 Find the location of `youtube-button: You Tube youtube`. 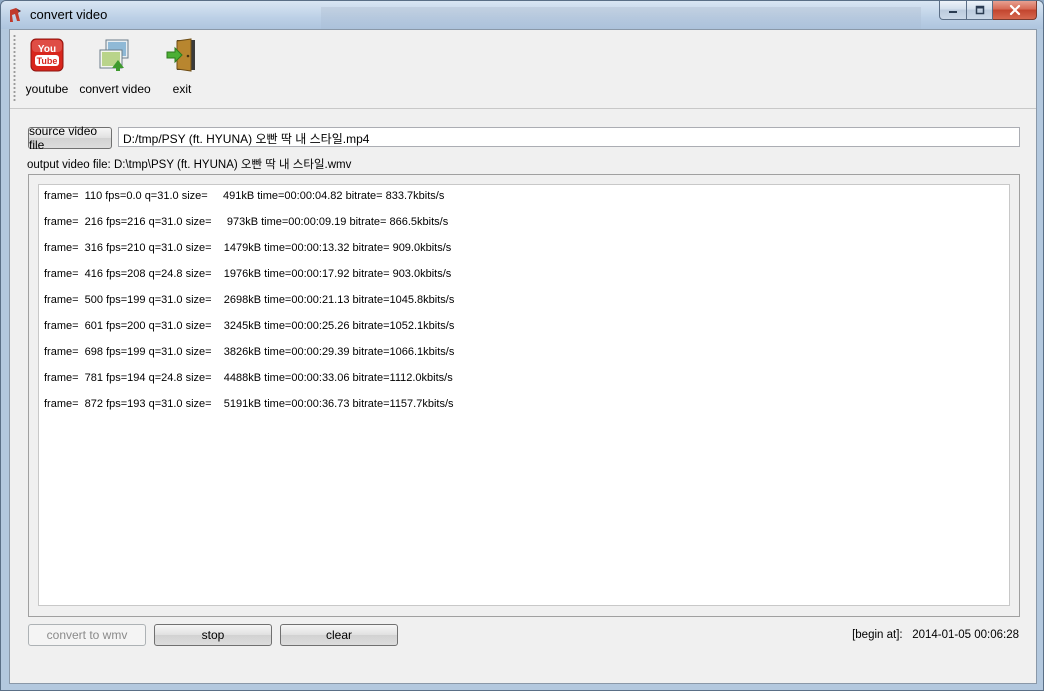

youtube-button: You Tube youtube is located at coordinates (47, 69).